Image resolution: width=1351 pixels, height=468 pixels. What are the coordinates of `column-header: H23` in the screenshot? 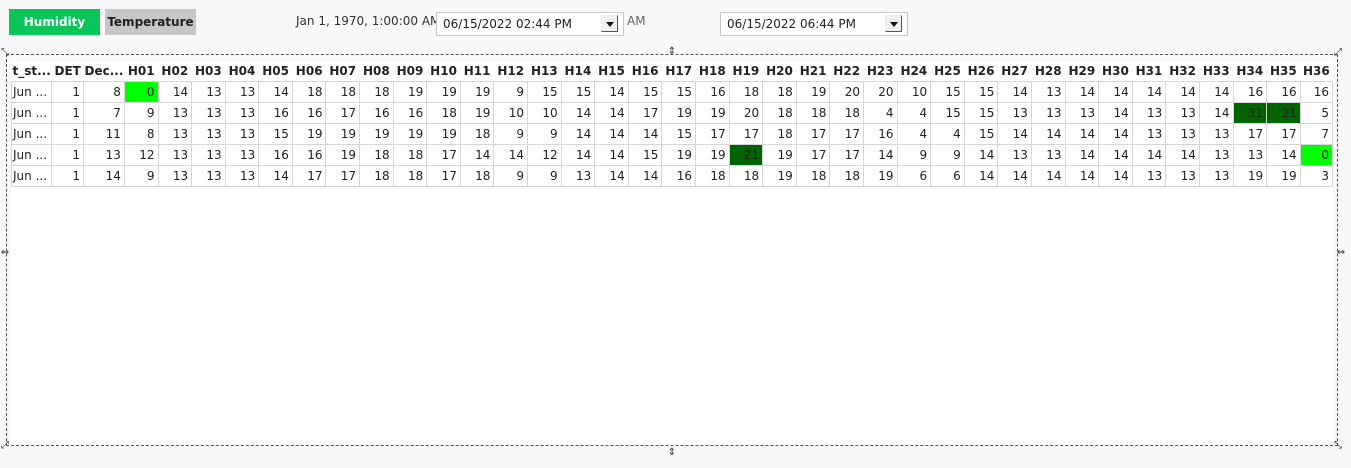 It's located at (880, 71).